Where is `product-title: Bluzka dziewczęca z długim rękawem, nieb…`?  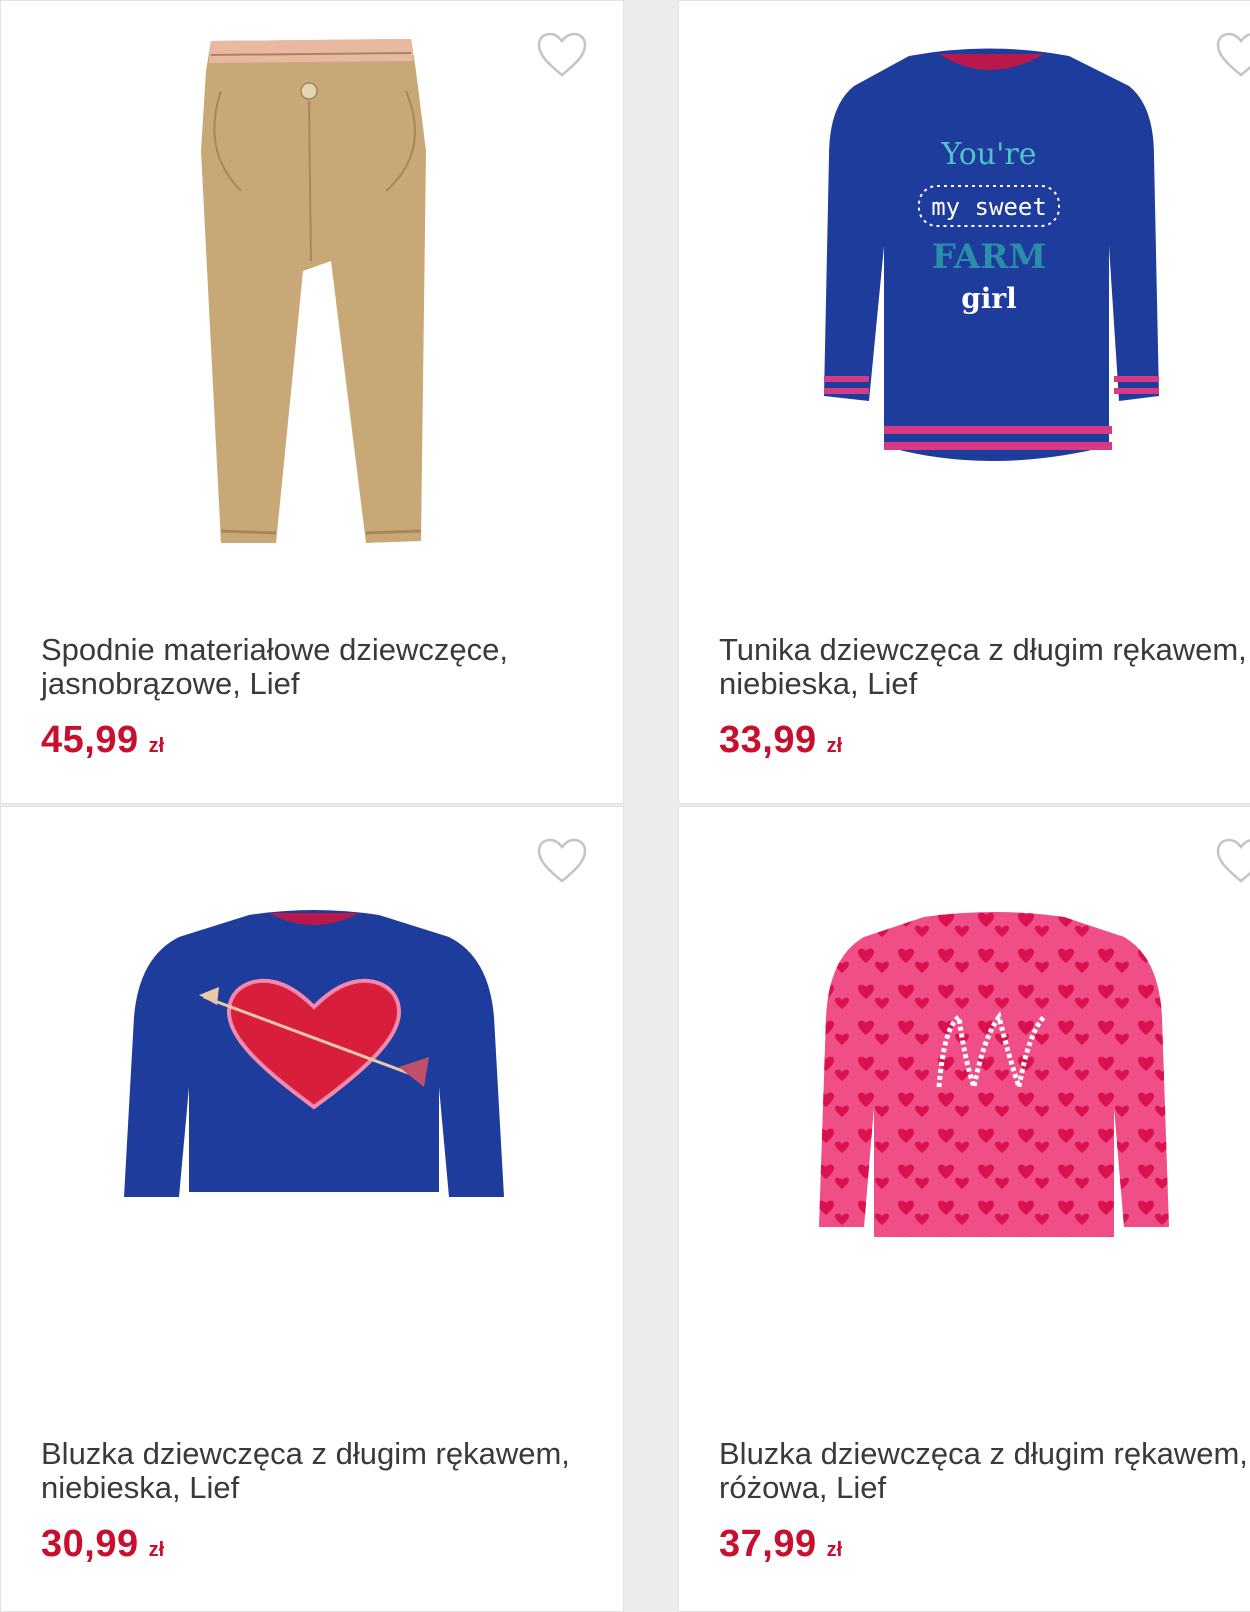 product-title: Bluzka dziewczęca z długim rękawem, nieb… is located at coordinates (311, 1471).